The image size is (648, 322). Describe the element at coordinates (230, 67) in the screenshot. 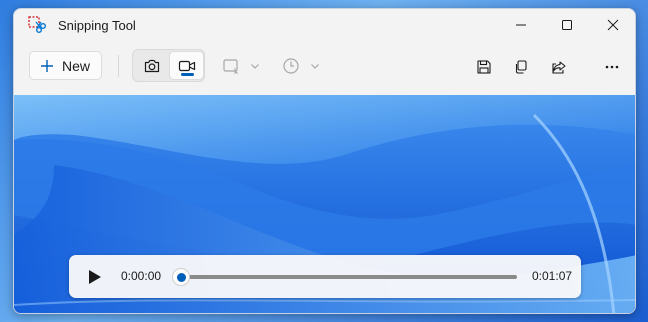

I see `rectangle-snip-icon` at that location.